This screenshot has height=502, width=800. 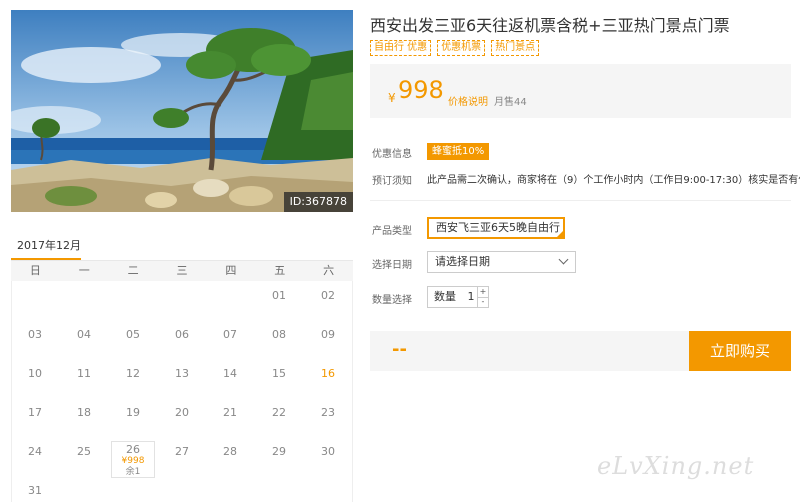 I want to click on price-explanation-link: 价格说明, so click(x=468, y=100).